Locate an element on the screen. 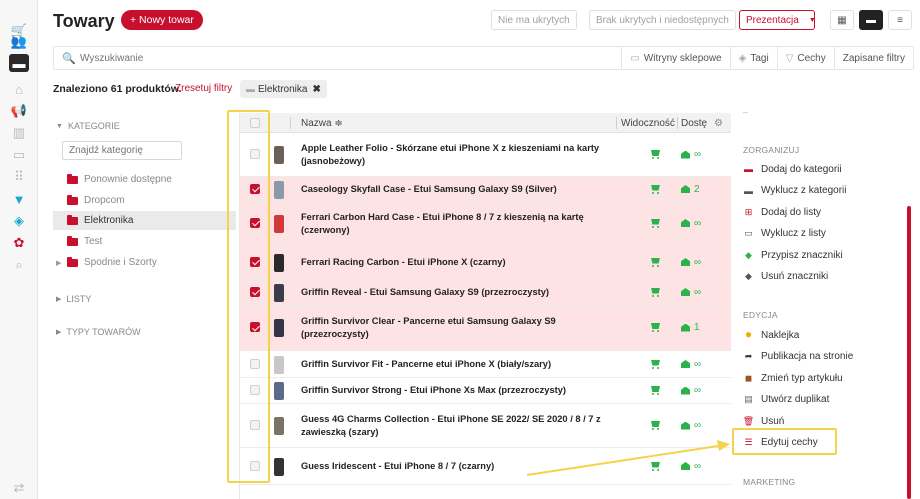  filter-missing-button: Brak ukrytych i niedostępnych is located at coordinates (662, 20).